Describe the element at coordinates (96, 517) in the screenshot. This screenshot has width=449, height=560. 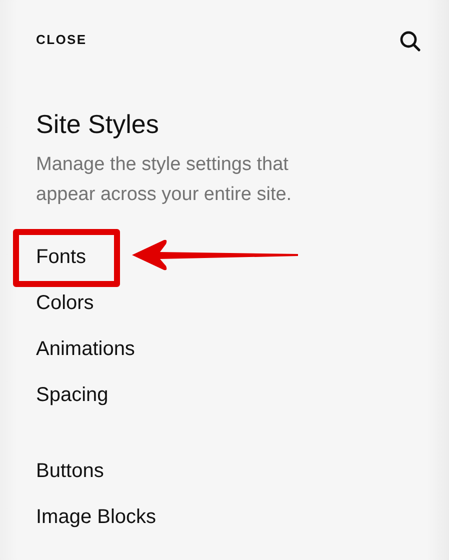
I see `menu-item: Image Blocks` at that location.